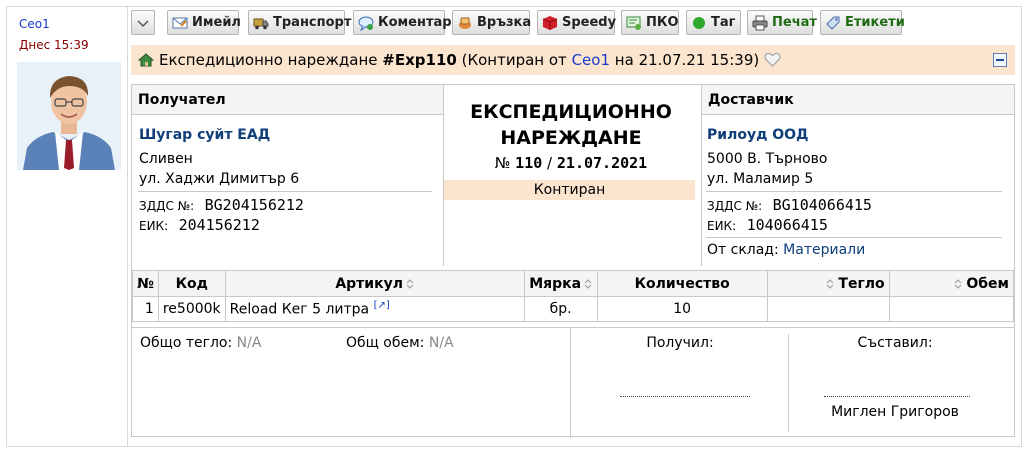 This screenshot has width=1029, height=454. I want to click on document-heading-line2: НАРЕЖДАНЕ, so click(571, 138).